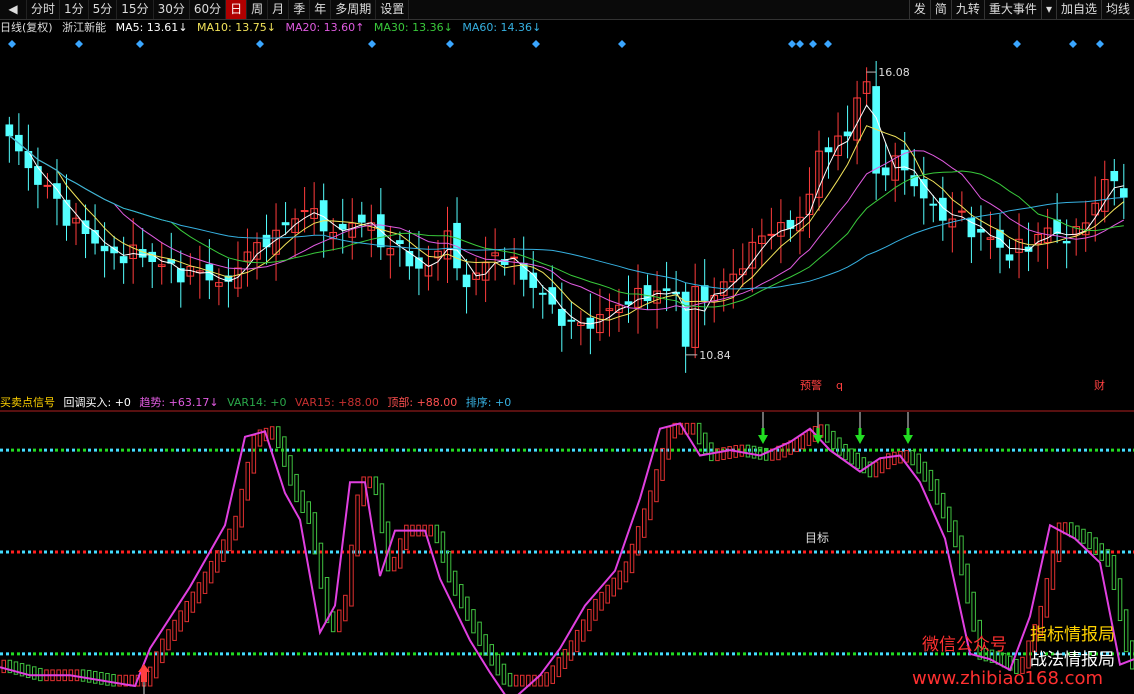 This screenshot has width=1134, height=694. I want to click on tool-jiuzhuan: 九转, so click(967, 9).